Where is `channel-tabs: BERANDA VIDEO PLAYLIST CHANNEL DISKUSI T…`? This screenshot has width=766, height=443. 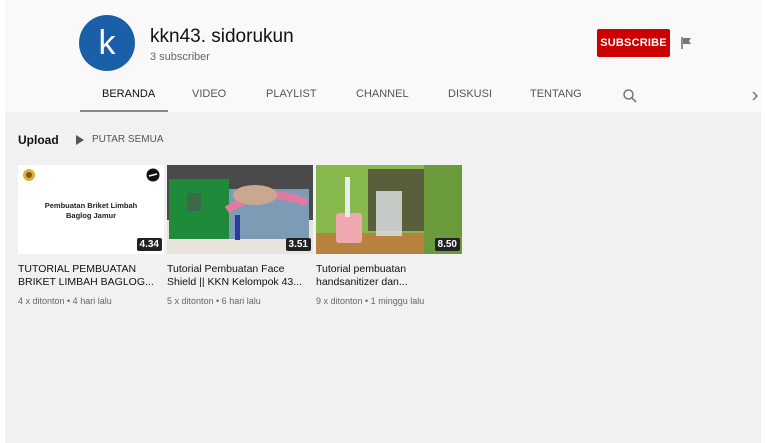
channel-tabs: BERANDA VIDEO PLAYLIST CHANNEL DISKUSI T… is located at coordinates (383, 96).